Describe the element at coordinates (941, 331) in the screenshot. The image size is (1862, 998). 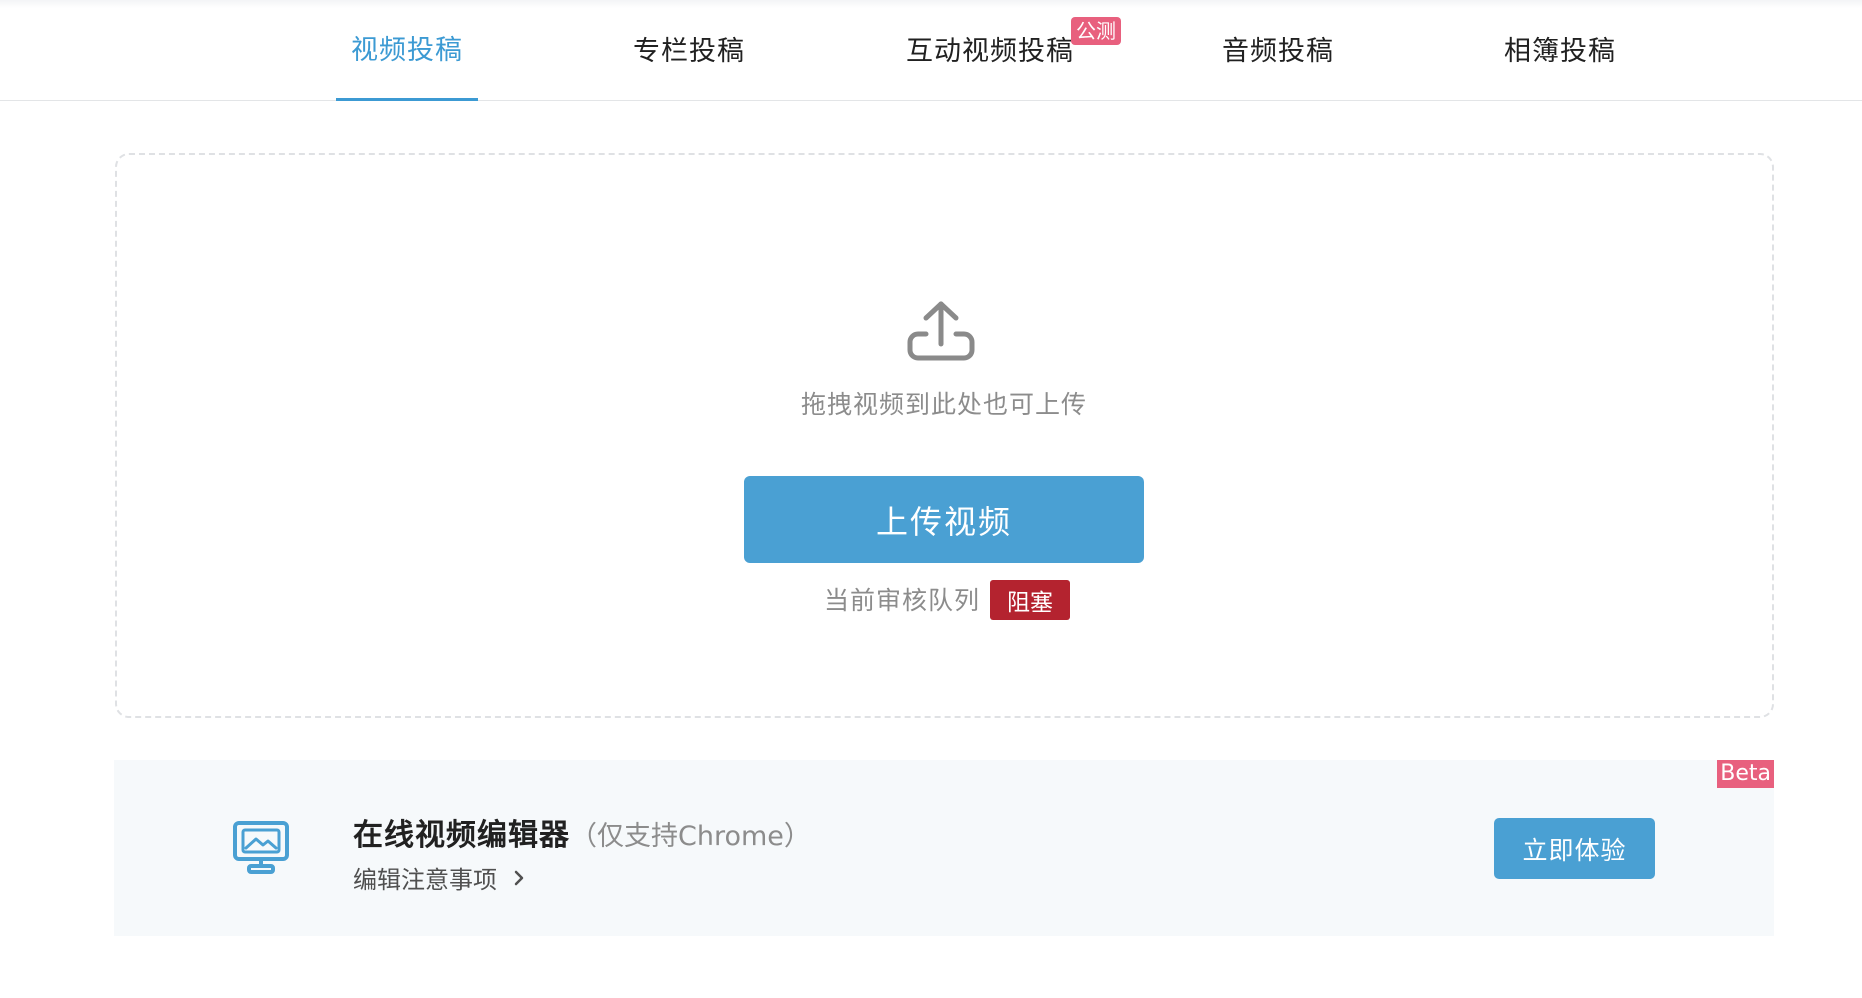
I see `upload-icon` at that location.